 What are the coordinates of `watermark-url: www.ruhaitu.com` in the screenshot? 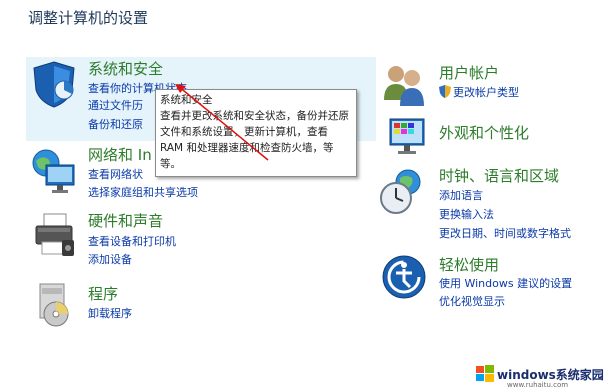 It's located at (538, 385).